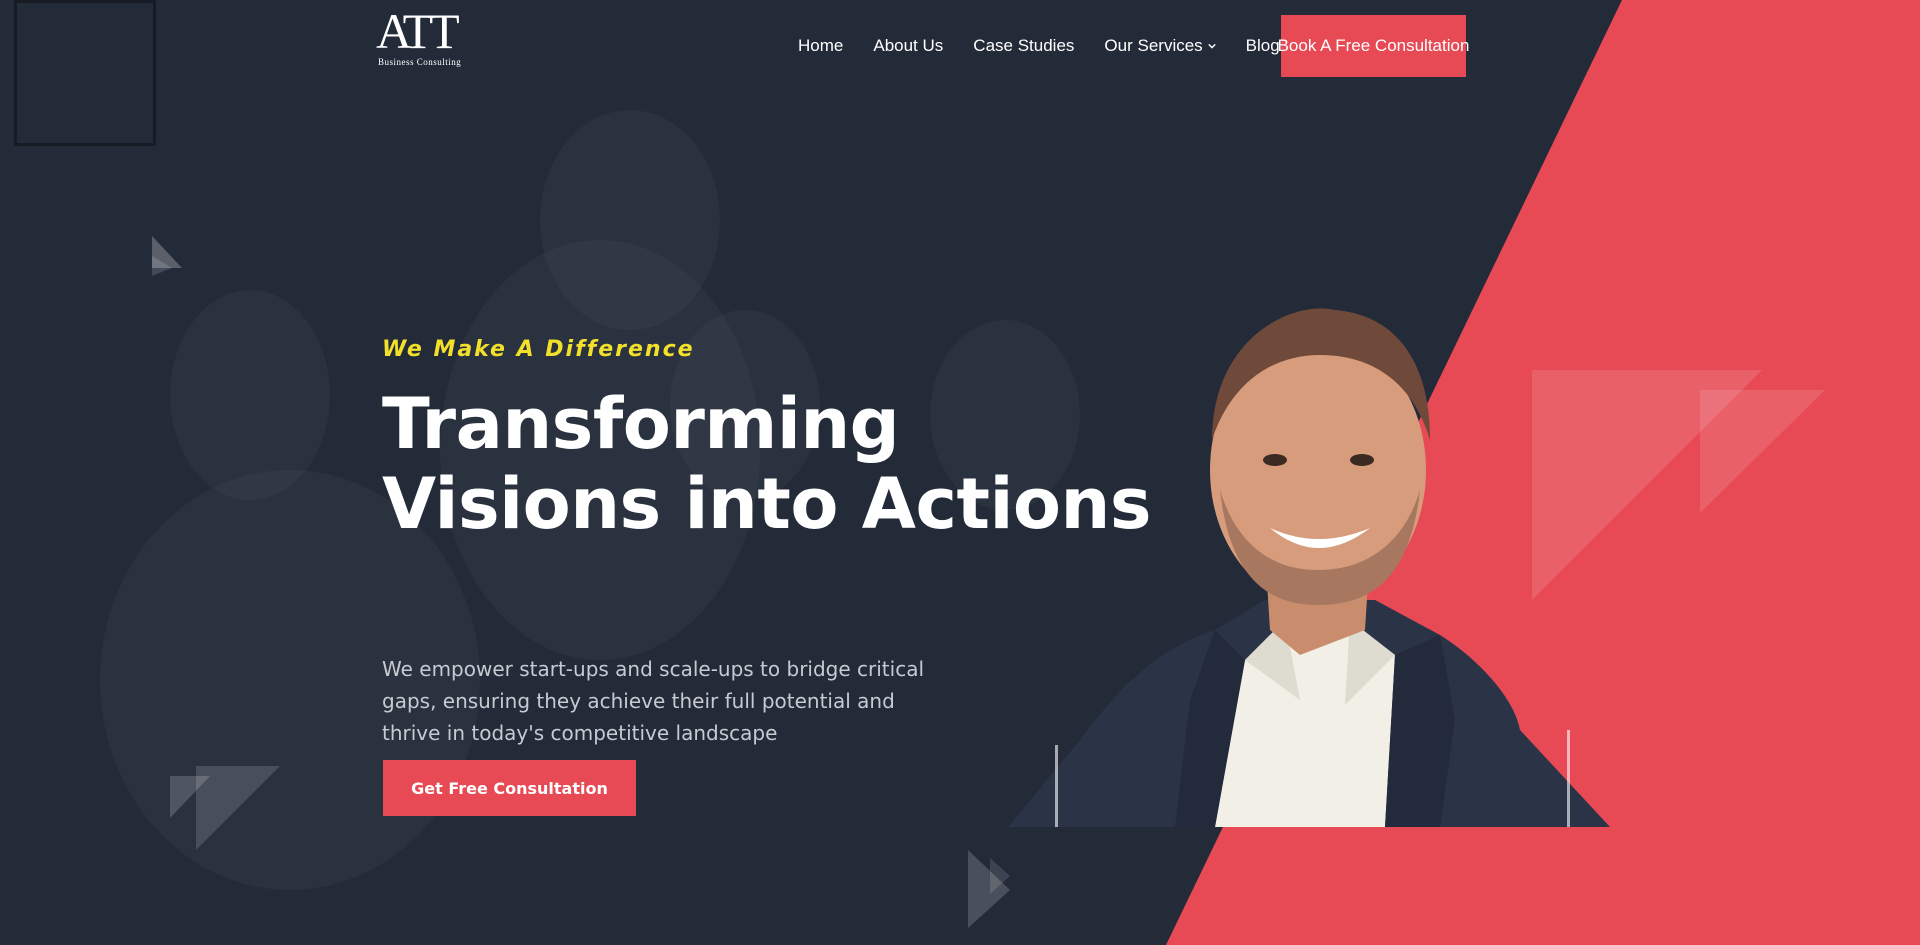  Describe the element at coordinates (641, 424) in the screenshot. I see `hero-headline-line-1: Transforming` at that location.